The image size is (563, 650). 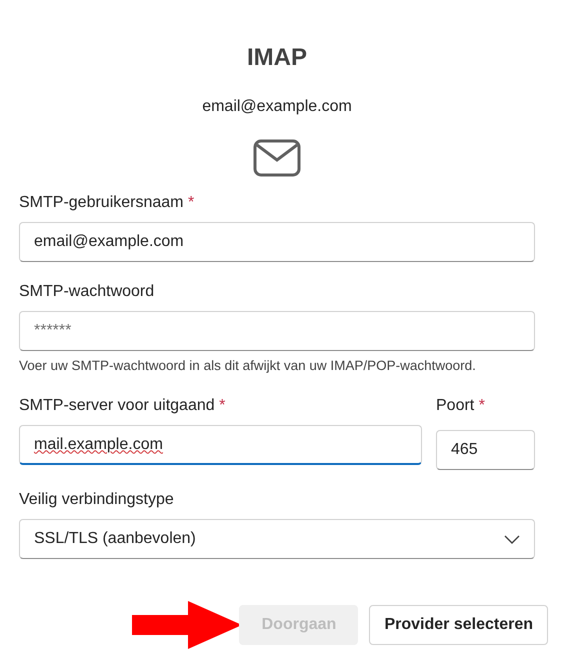 I want to click on dialog-title: IMAP, so click(x=277, y=58).